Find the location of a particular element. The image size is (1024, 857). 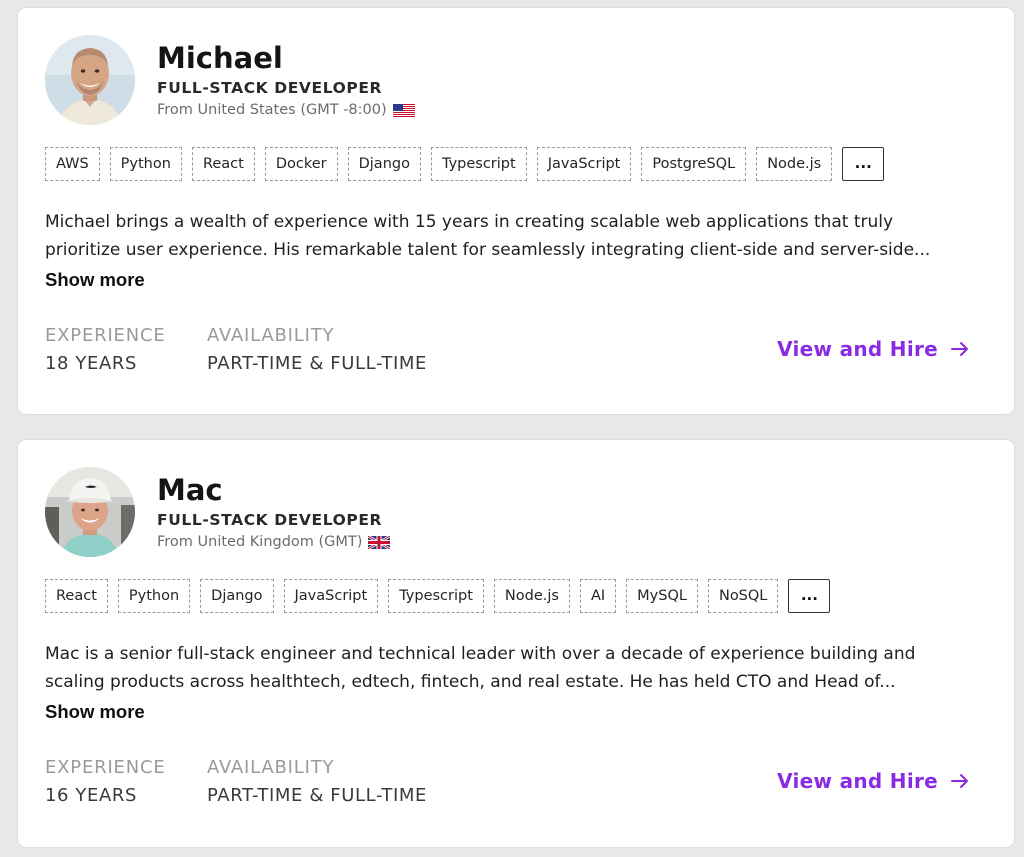

candidate-location: From United Kingdom (GMT) is located at coordinates (274, 542).